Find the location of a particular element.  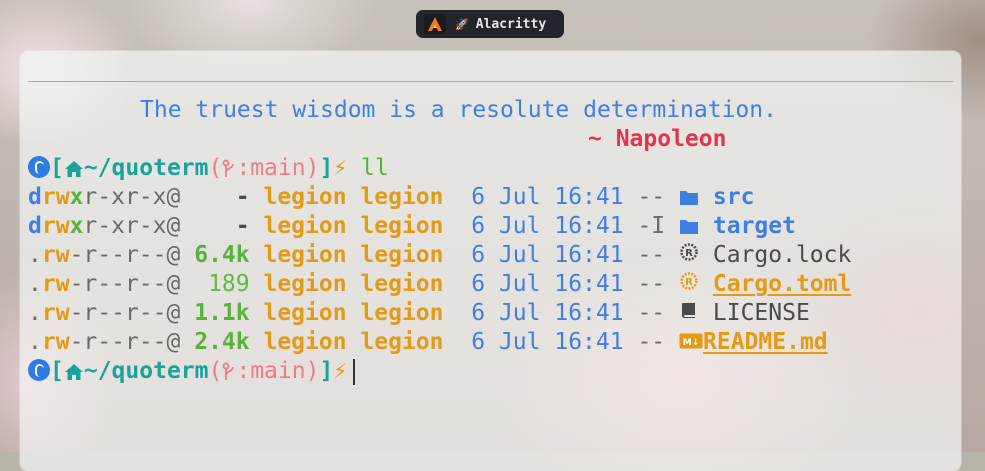

alacritty-logo-icon is located at coordinates (435, 24).